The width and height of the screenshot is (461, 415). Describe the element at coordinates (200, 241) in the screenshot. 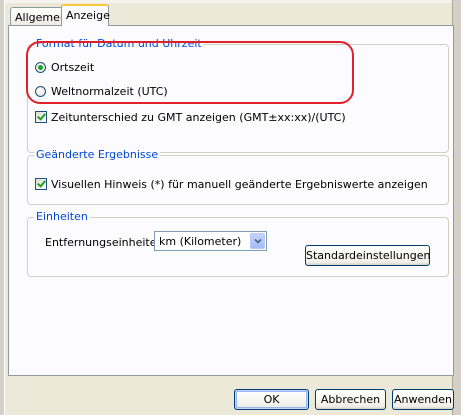

I see `distance-units-value: km (Kilometer)` at that location.